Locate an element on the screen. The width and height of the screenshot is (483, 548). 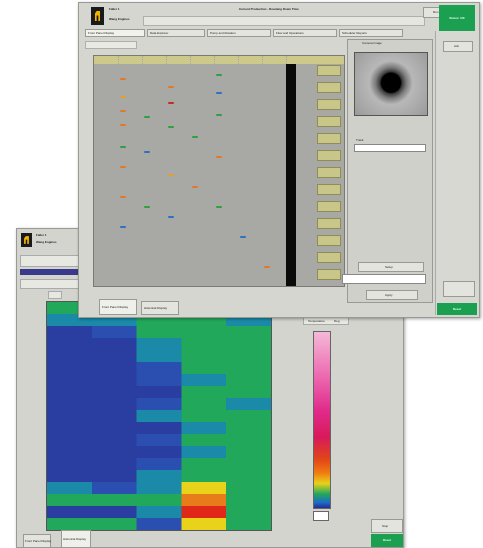
camera-image is located at coordinates (391, 84).